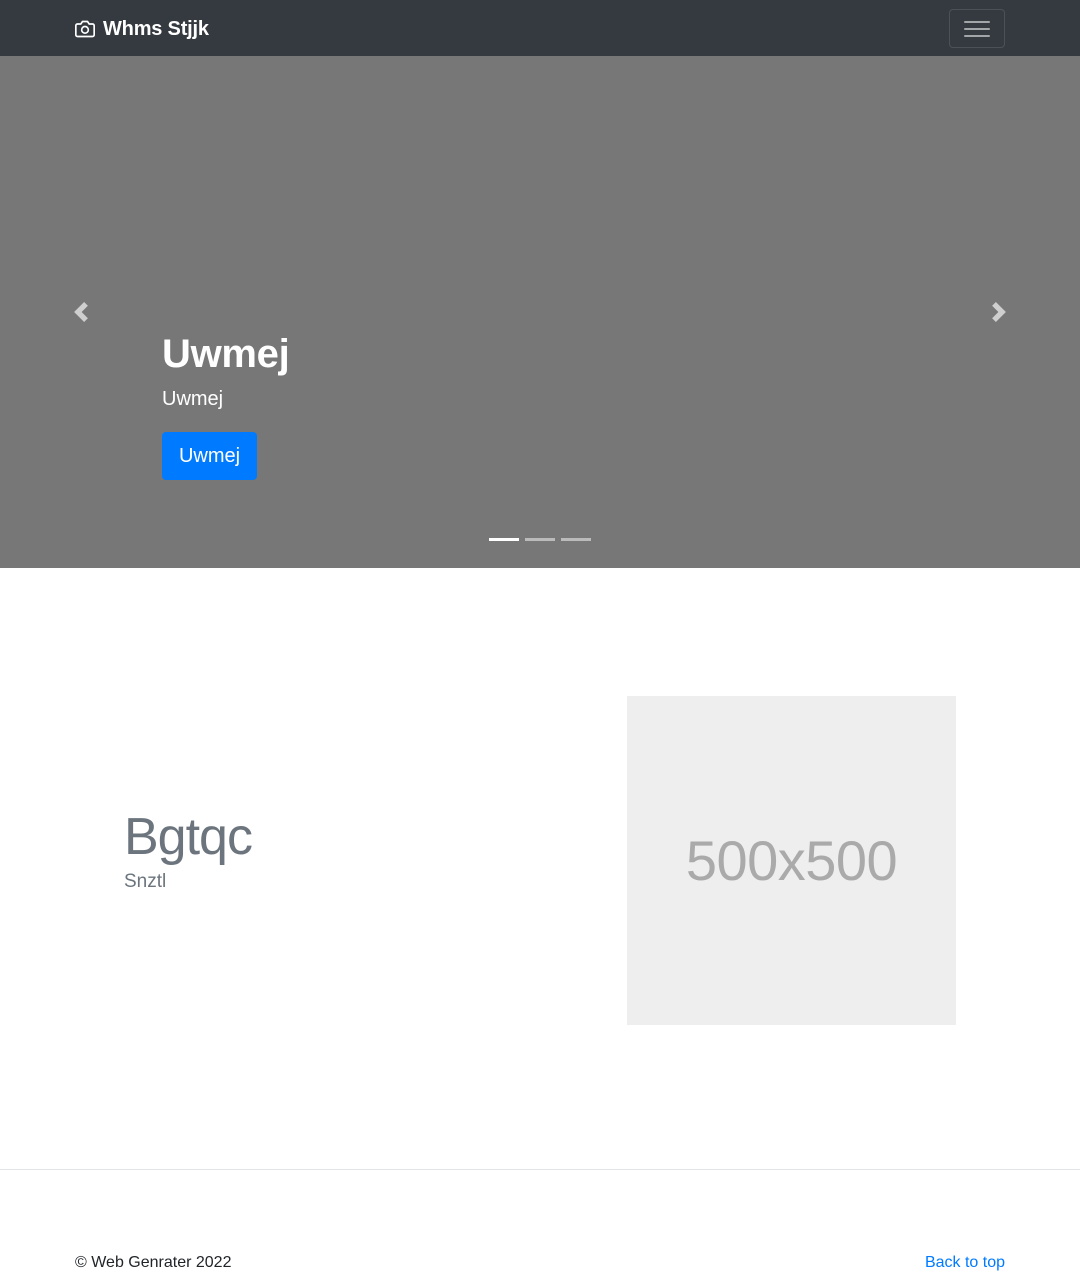 This screenshot has width=1080, height=1274. Describe the element at coordinates (153, 1262) in the screenshot. I see `footer-copyright: © Web Genrater 2022` at that location.